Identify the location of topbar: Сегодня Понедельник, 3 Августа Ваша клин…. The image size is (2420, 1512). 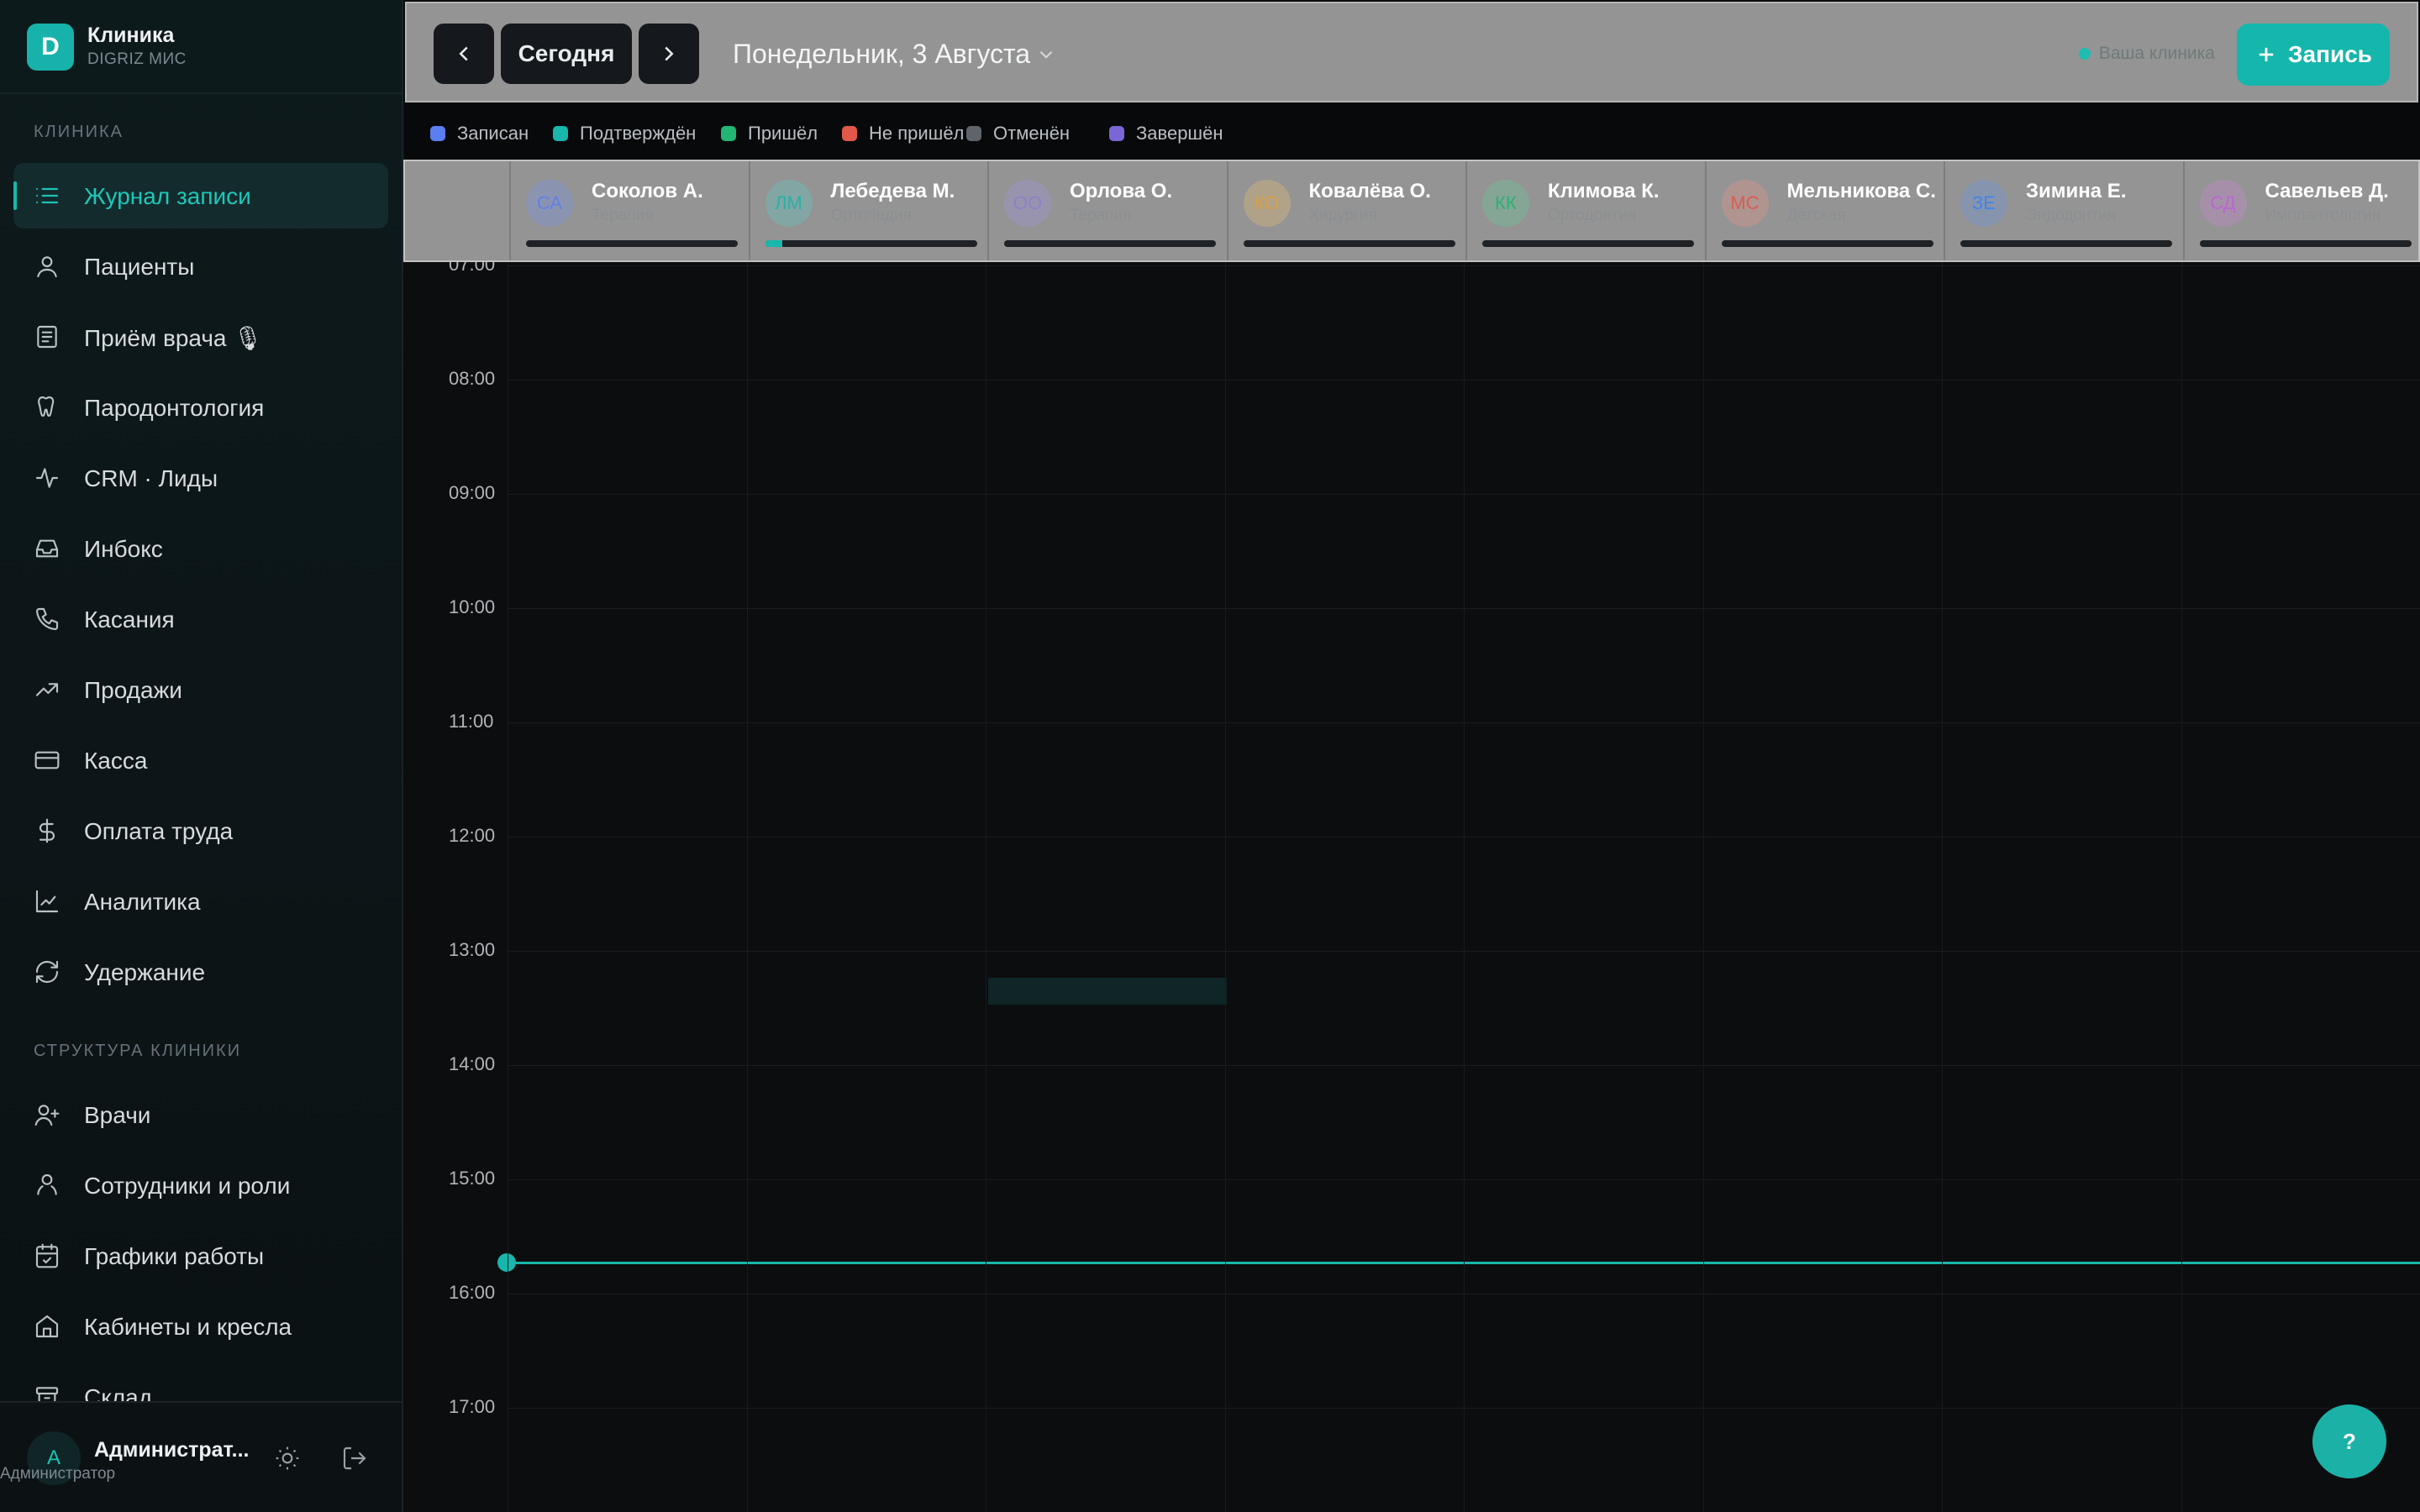
(1411, 52).